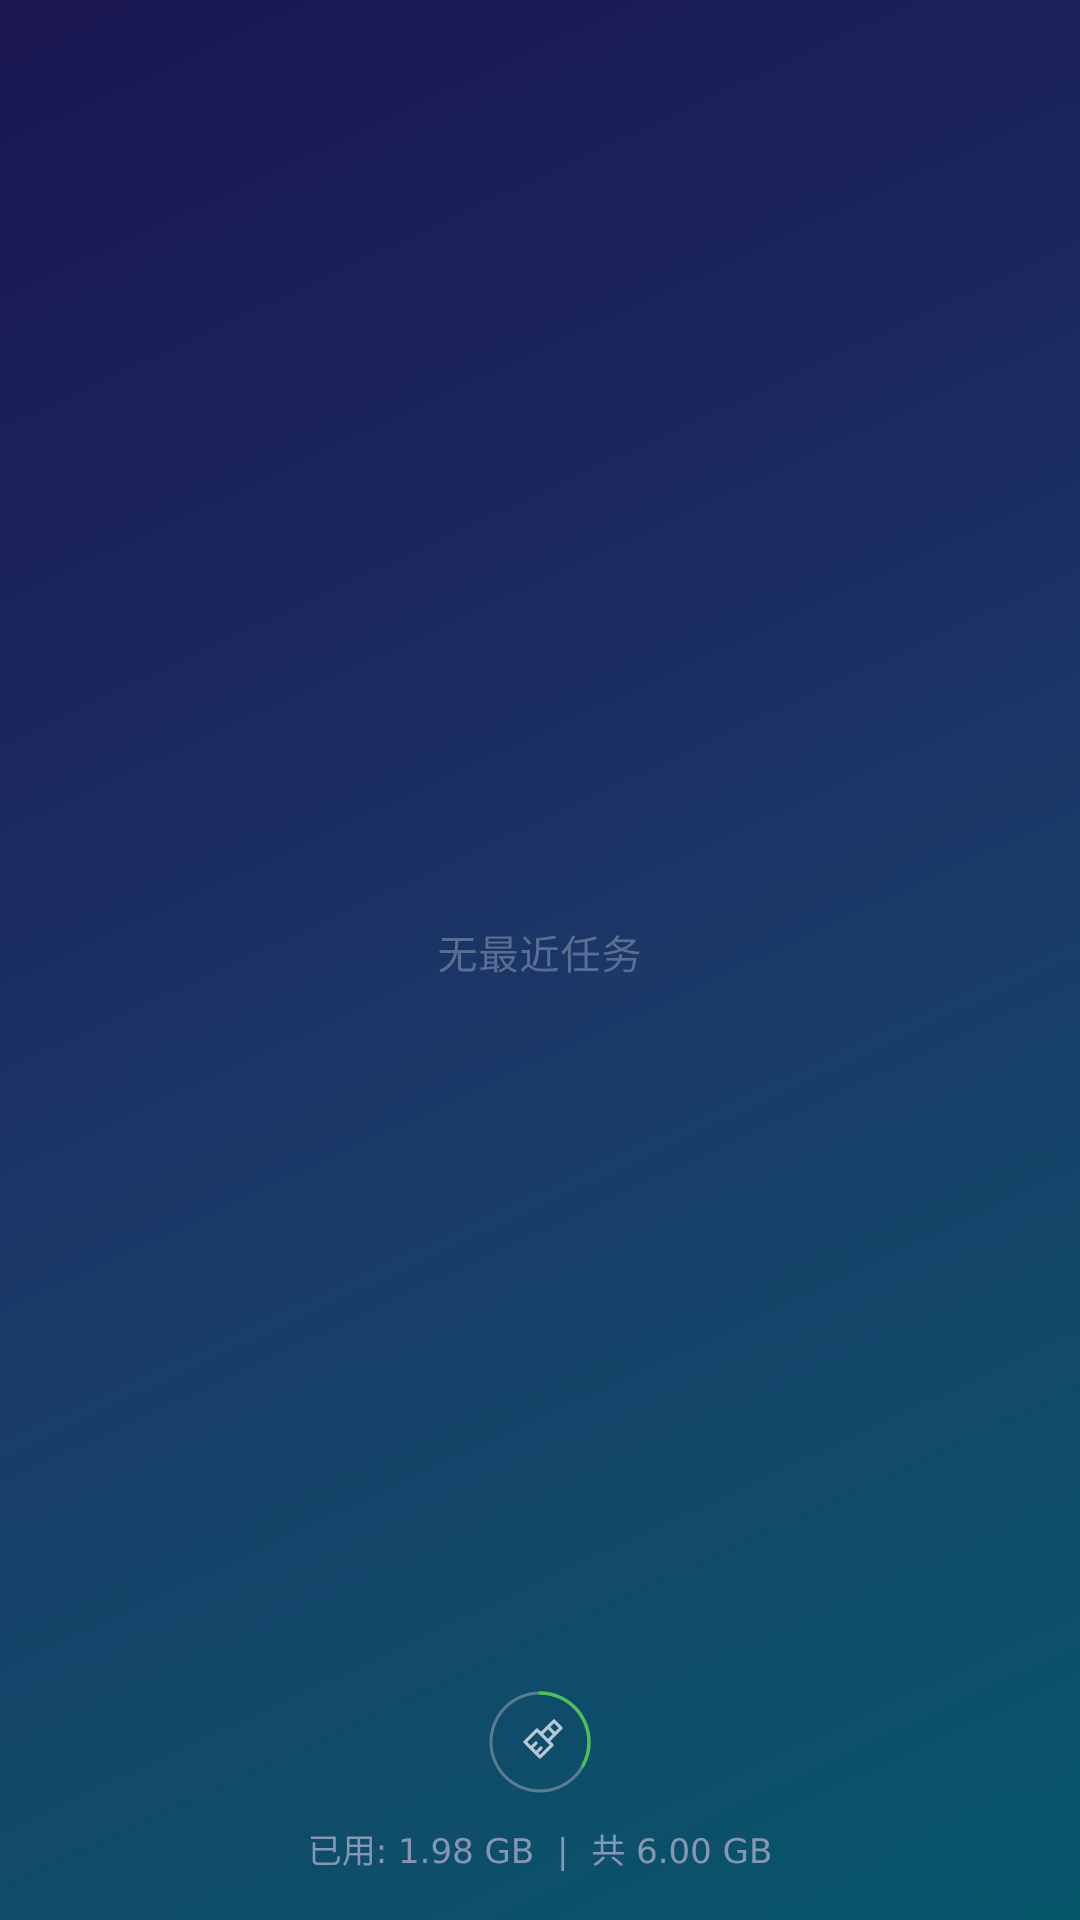 This screenshot has width=1080, height=1920. What do you see at coordinates (543, 1739) in the screenshot?
I see `broom-icon` at bounding box center [543, 1739].